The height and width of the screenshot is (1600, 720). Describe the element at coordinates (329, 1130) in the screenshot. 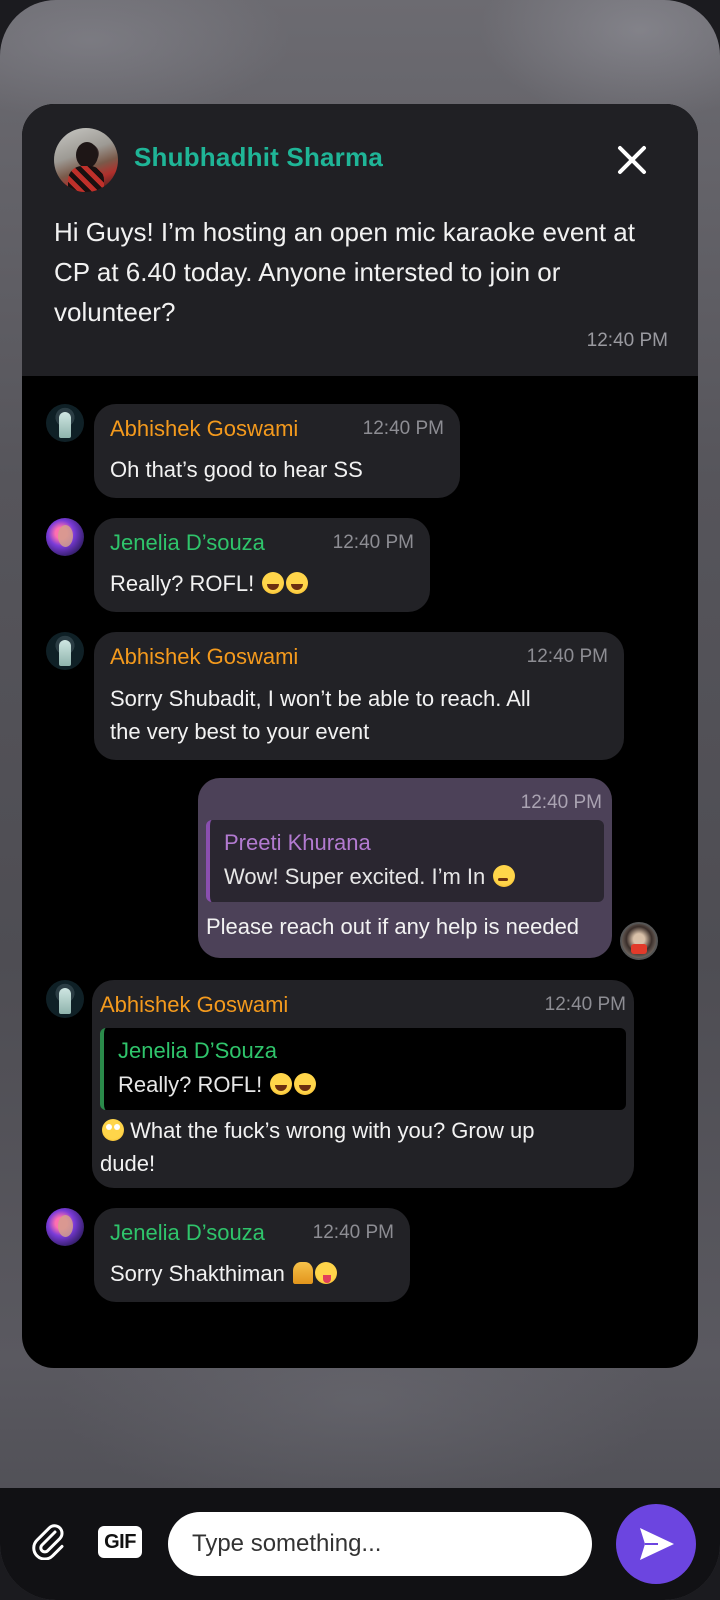

I see `message-text: What the fuck’s wrong with you? Grow up` at that location.